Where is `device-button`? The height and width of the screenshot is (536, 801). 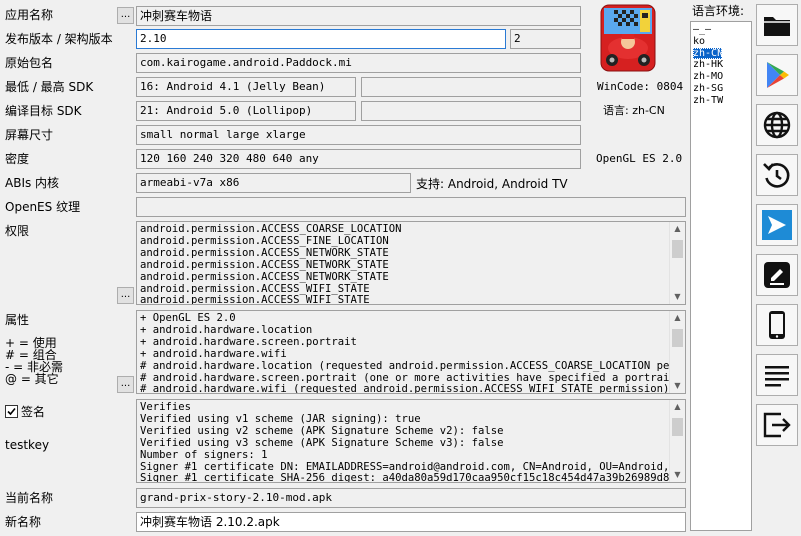
device-button is located at coordinates (777, 325).